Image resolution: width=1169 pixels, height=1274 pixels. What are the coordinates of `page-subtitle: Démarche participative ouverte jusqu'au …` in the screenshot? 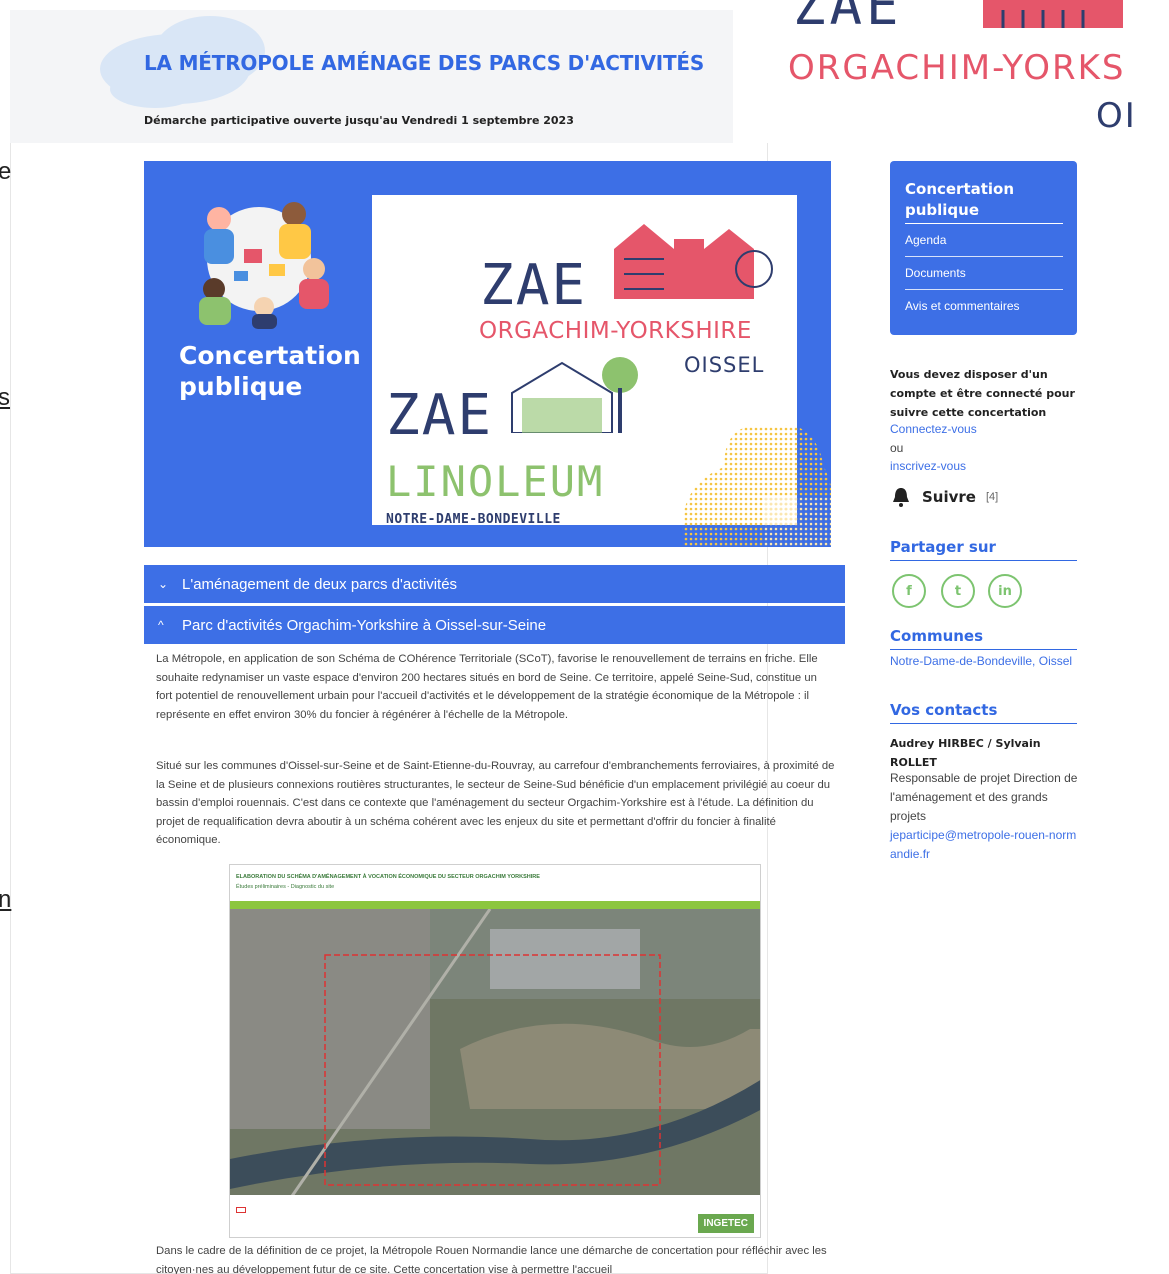 It's located at (359, 120).